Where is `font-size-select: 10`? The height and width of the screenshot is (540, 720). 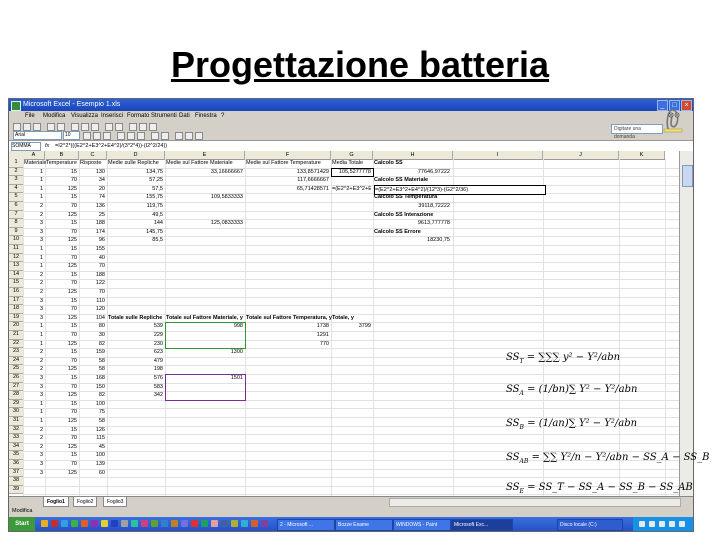
font-size-select: 10 is located at coordinates (71, 135).